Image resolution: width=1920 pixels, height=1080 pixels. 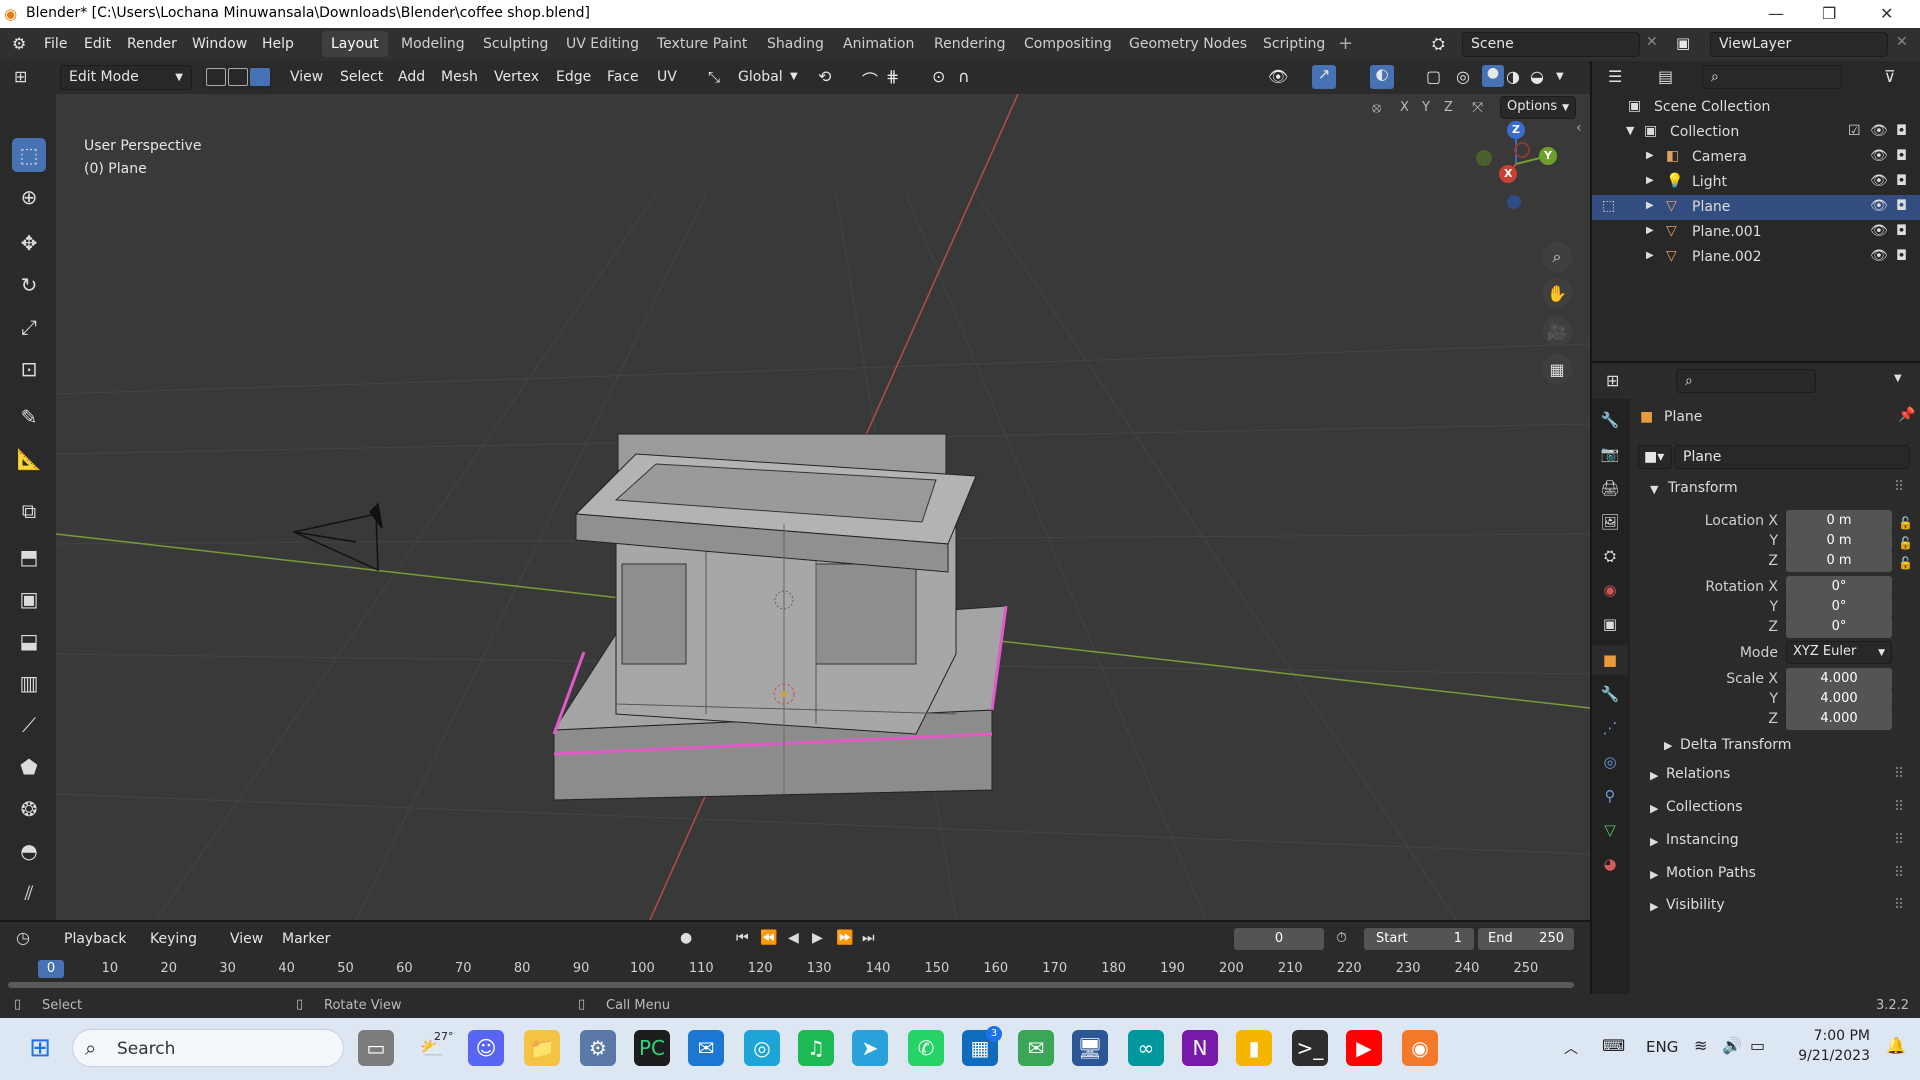 I want to click on transform-section-header: Transform, so click(x=1703, y=488).